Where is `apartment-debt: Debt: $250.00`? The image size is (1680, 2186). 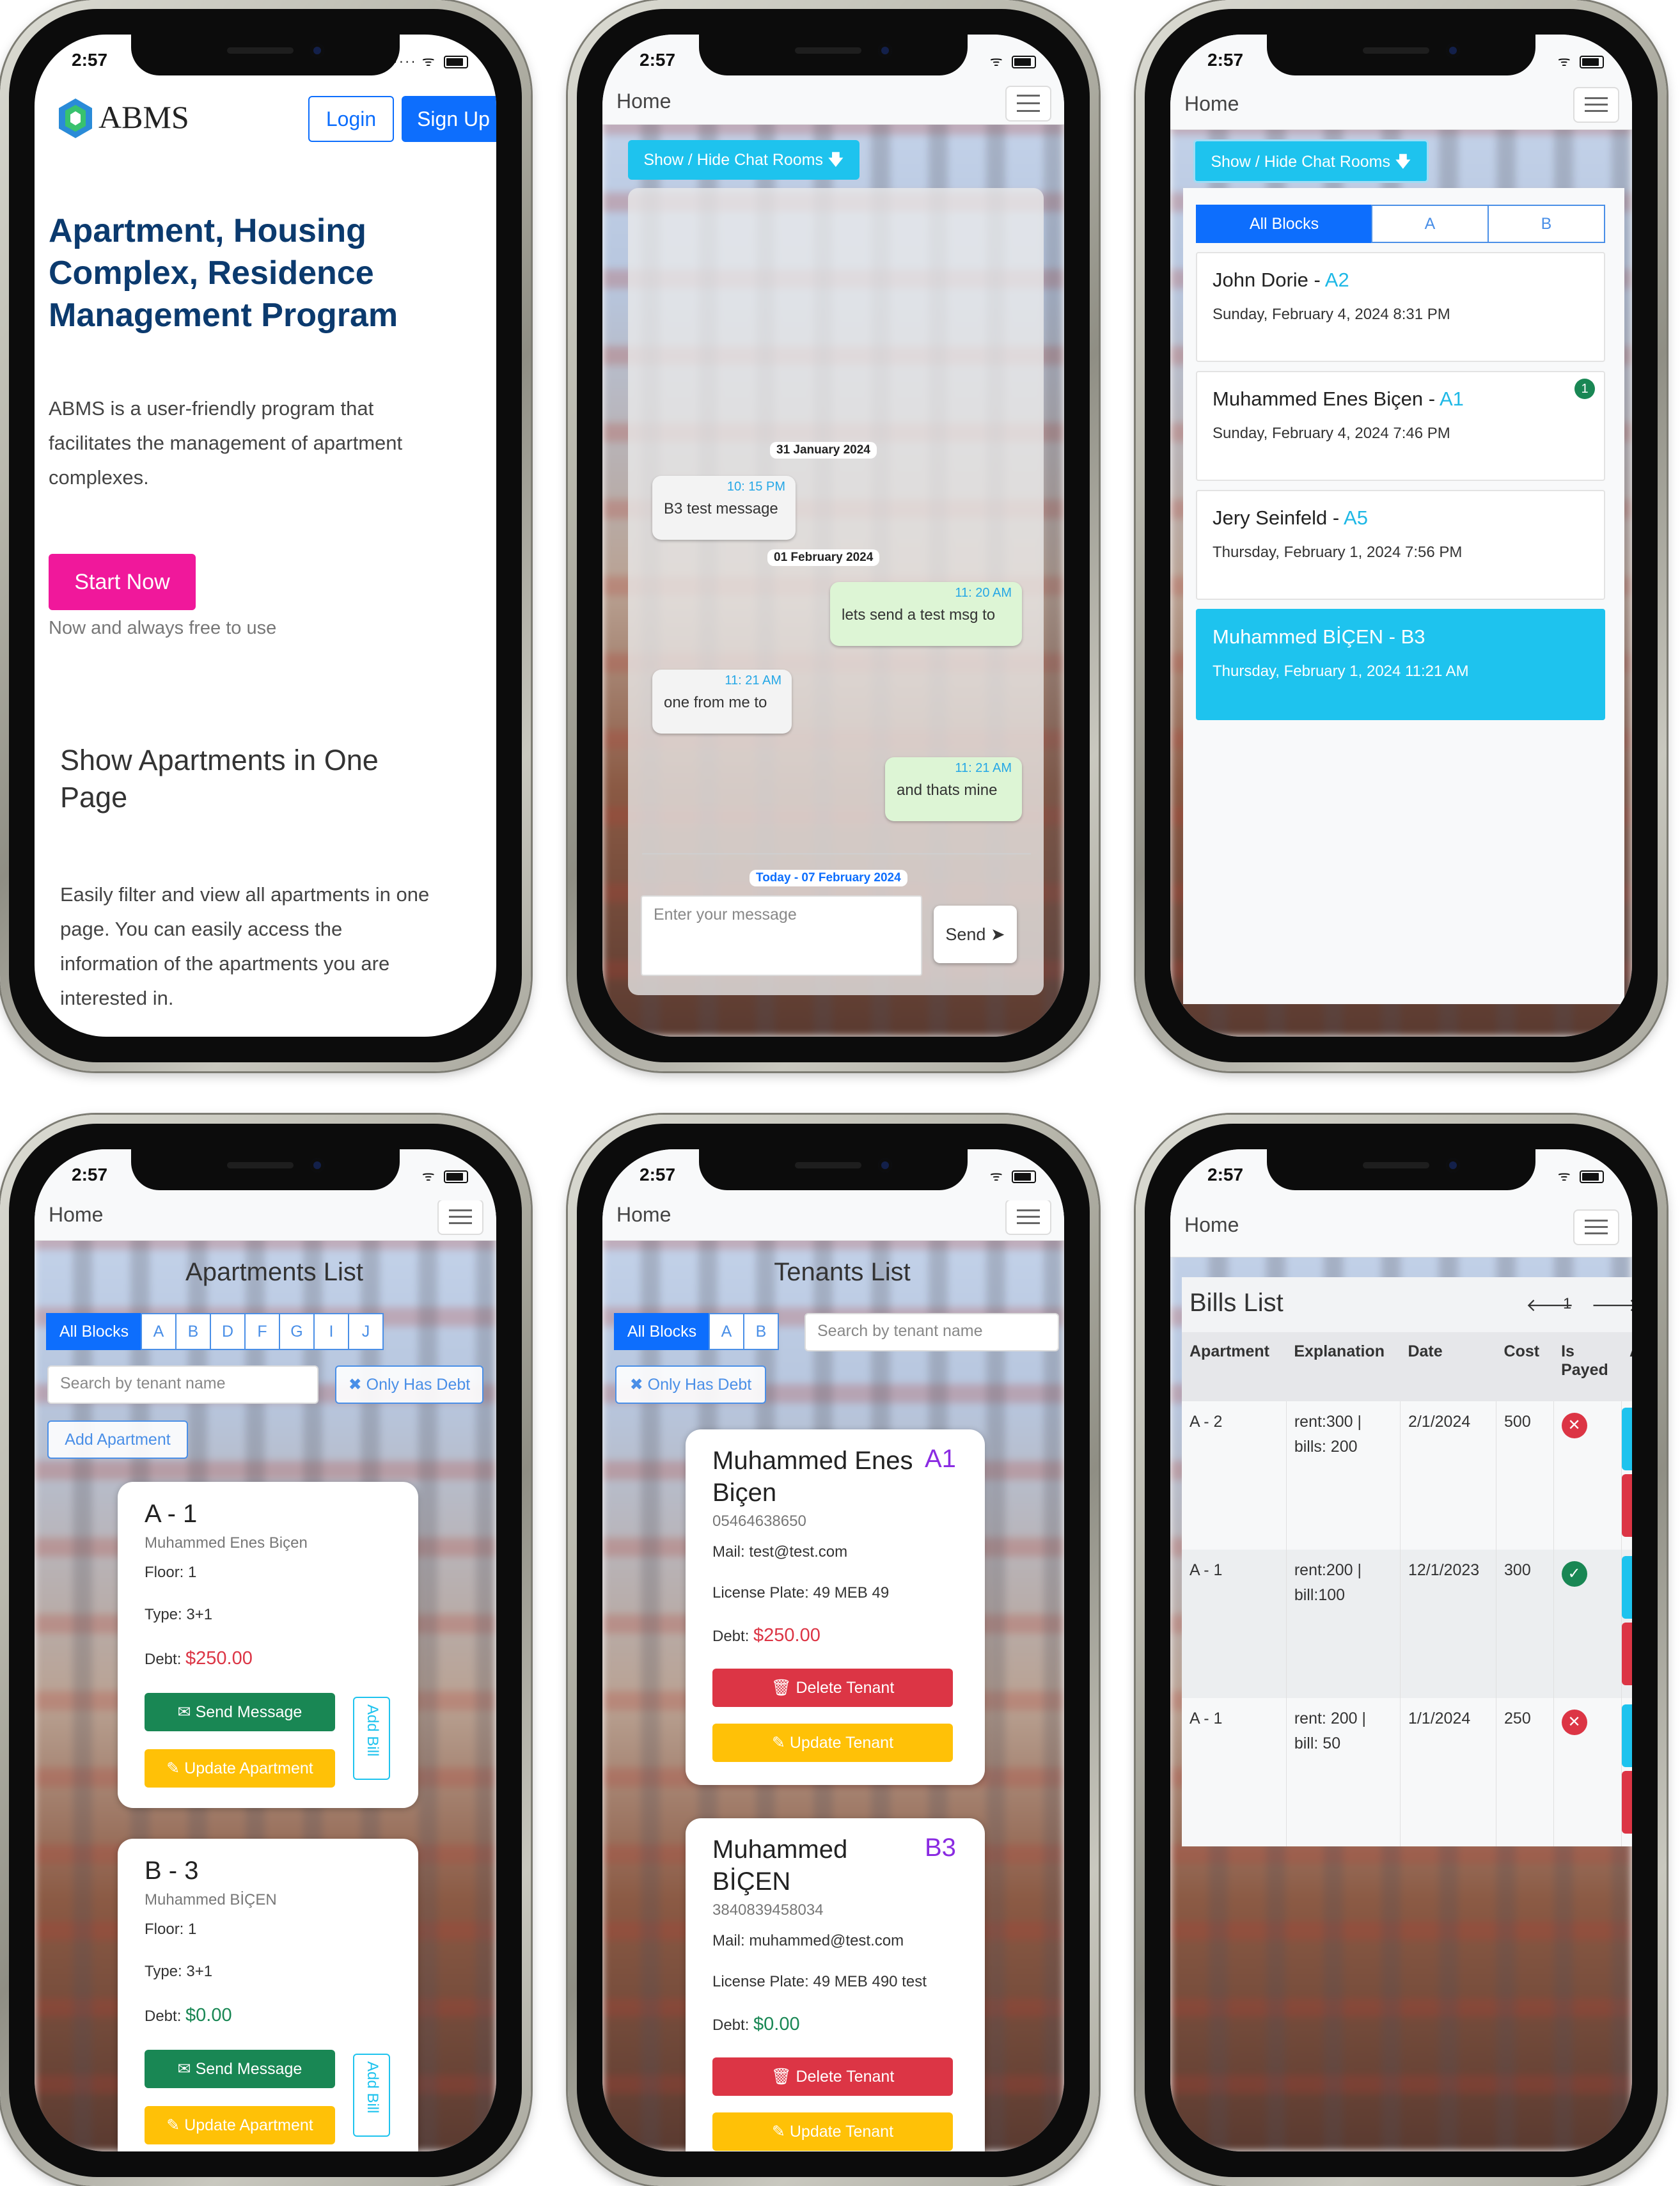
apartment-debt: Debt: $250.00 is located at coordinates (199, 1659).